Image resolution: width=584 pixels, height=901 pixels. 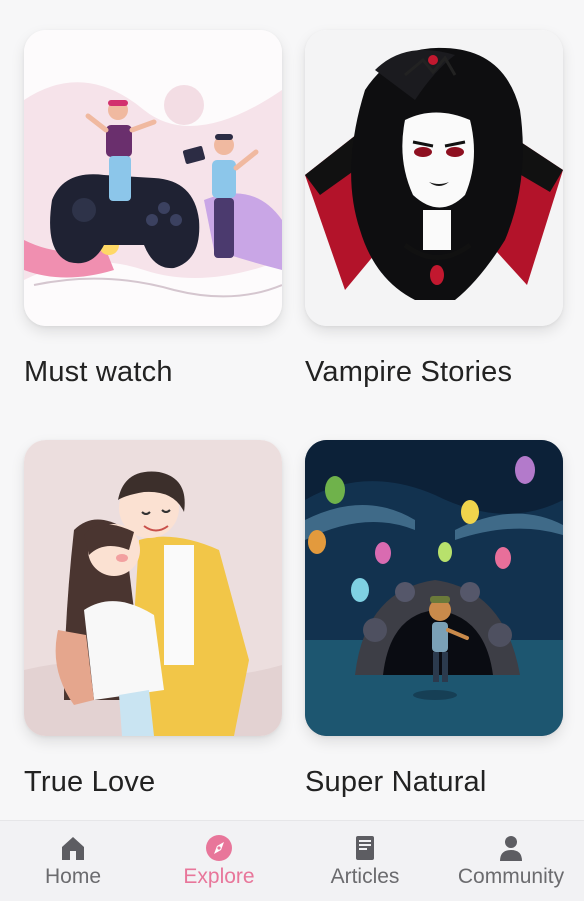 I want to click on nav-label: Explore, so click(x=219, y=876).